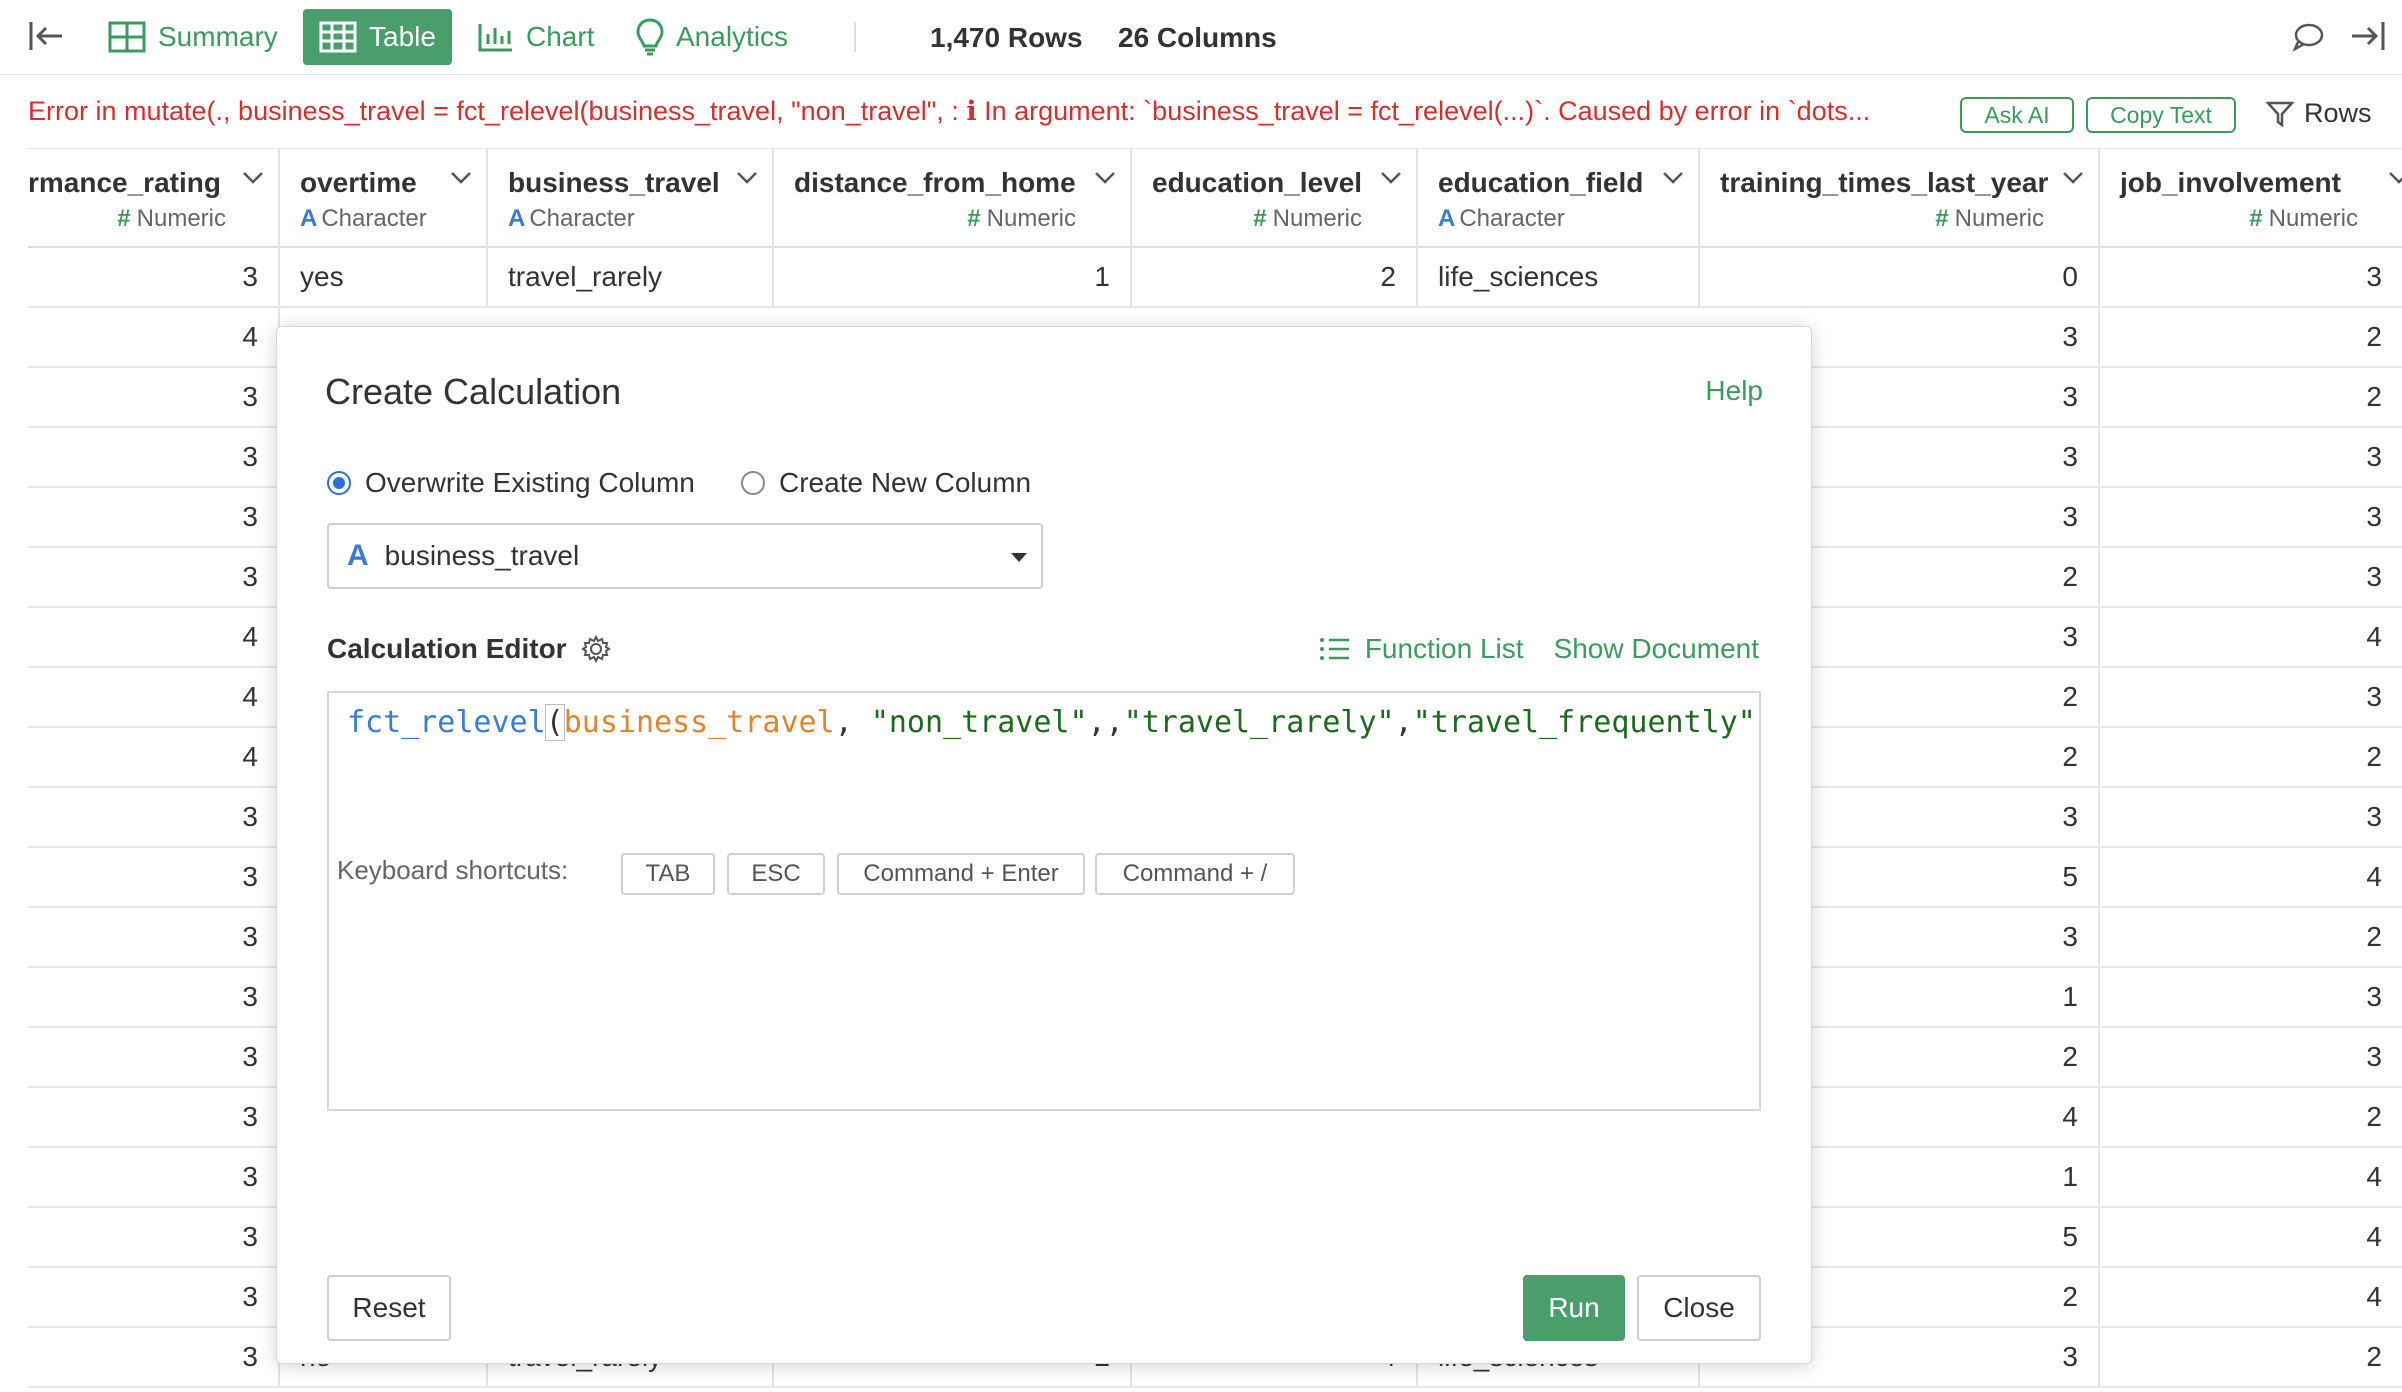  What do you see at coordinates (631, 198) in the screenshot?
I see `column-header: business_travel A Character` at bounding box center [631, 198].